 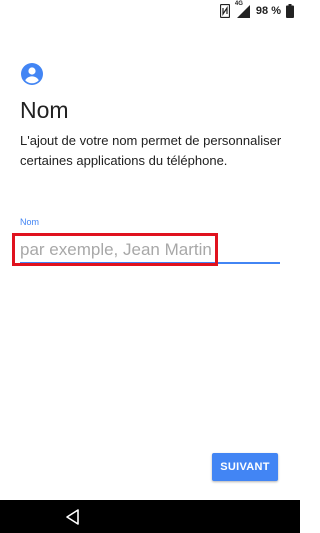 I want to click on battery-percent: 98 %, so click(x=268, y=11).